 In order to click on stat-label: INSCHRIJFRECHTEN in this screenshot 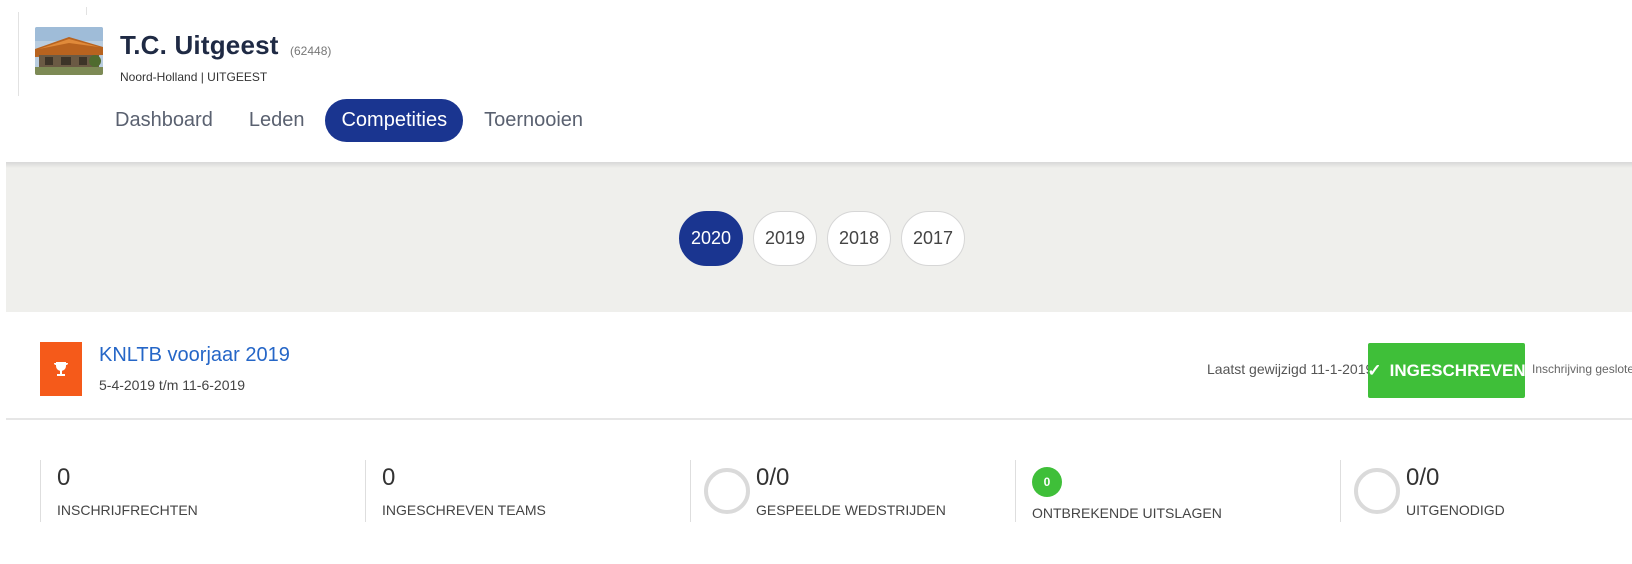, I will do `click(127, 510)`.